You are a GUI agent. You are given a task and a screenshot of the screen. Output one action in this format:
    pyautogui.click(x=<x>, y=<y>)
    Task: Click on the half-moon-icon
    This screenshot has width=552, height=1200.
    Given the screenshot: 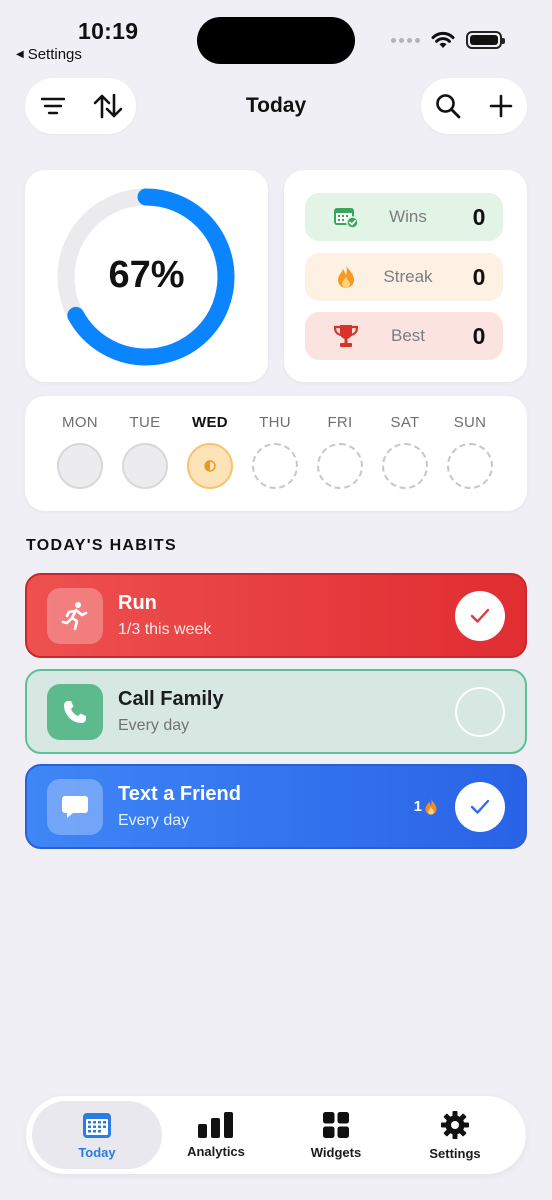 What is the action you would take?
    pyautogui.click(x=210, y=466)
    